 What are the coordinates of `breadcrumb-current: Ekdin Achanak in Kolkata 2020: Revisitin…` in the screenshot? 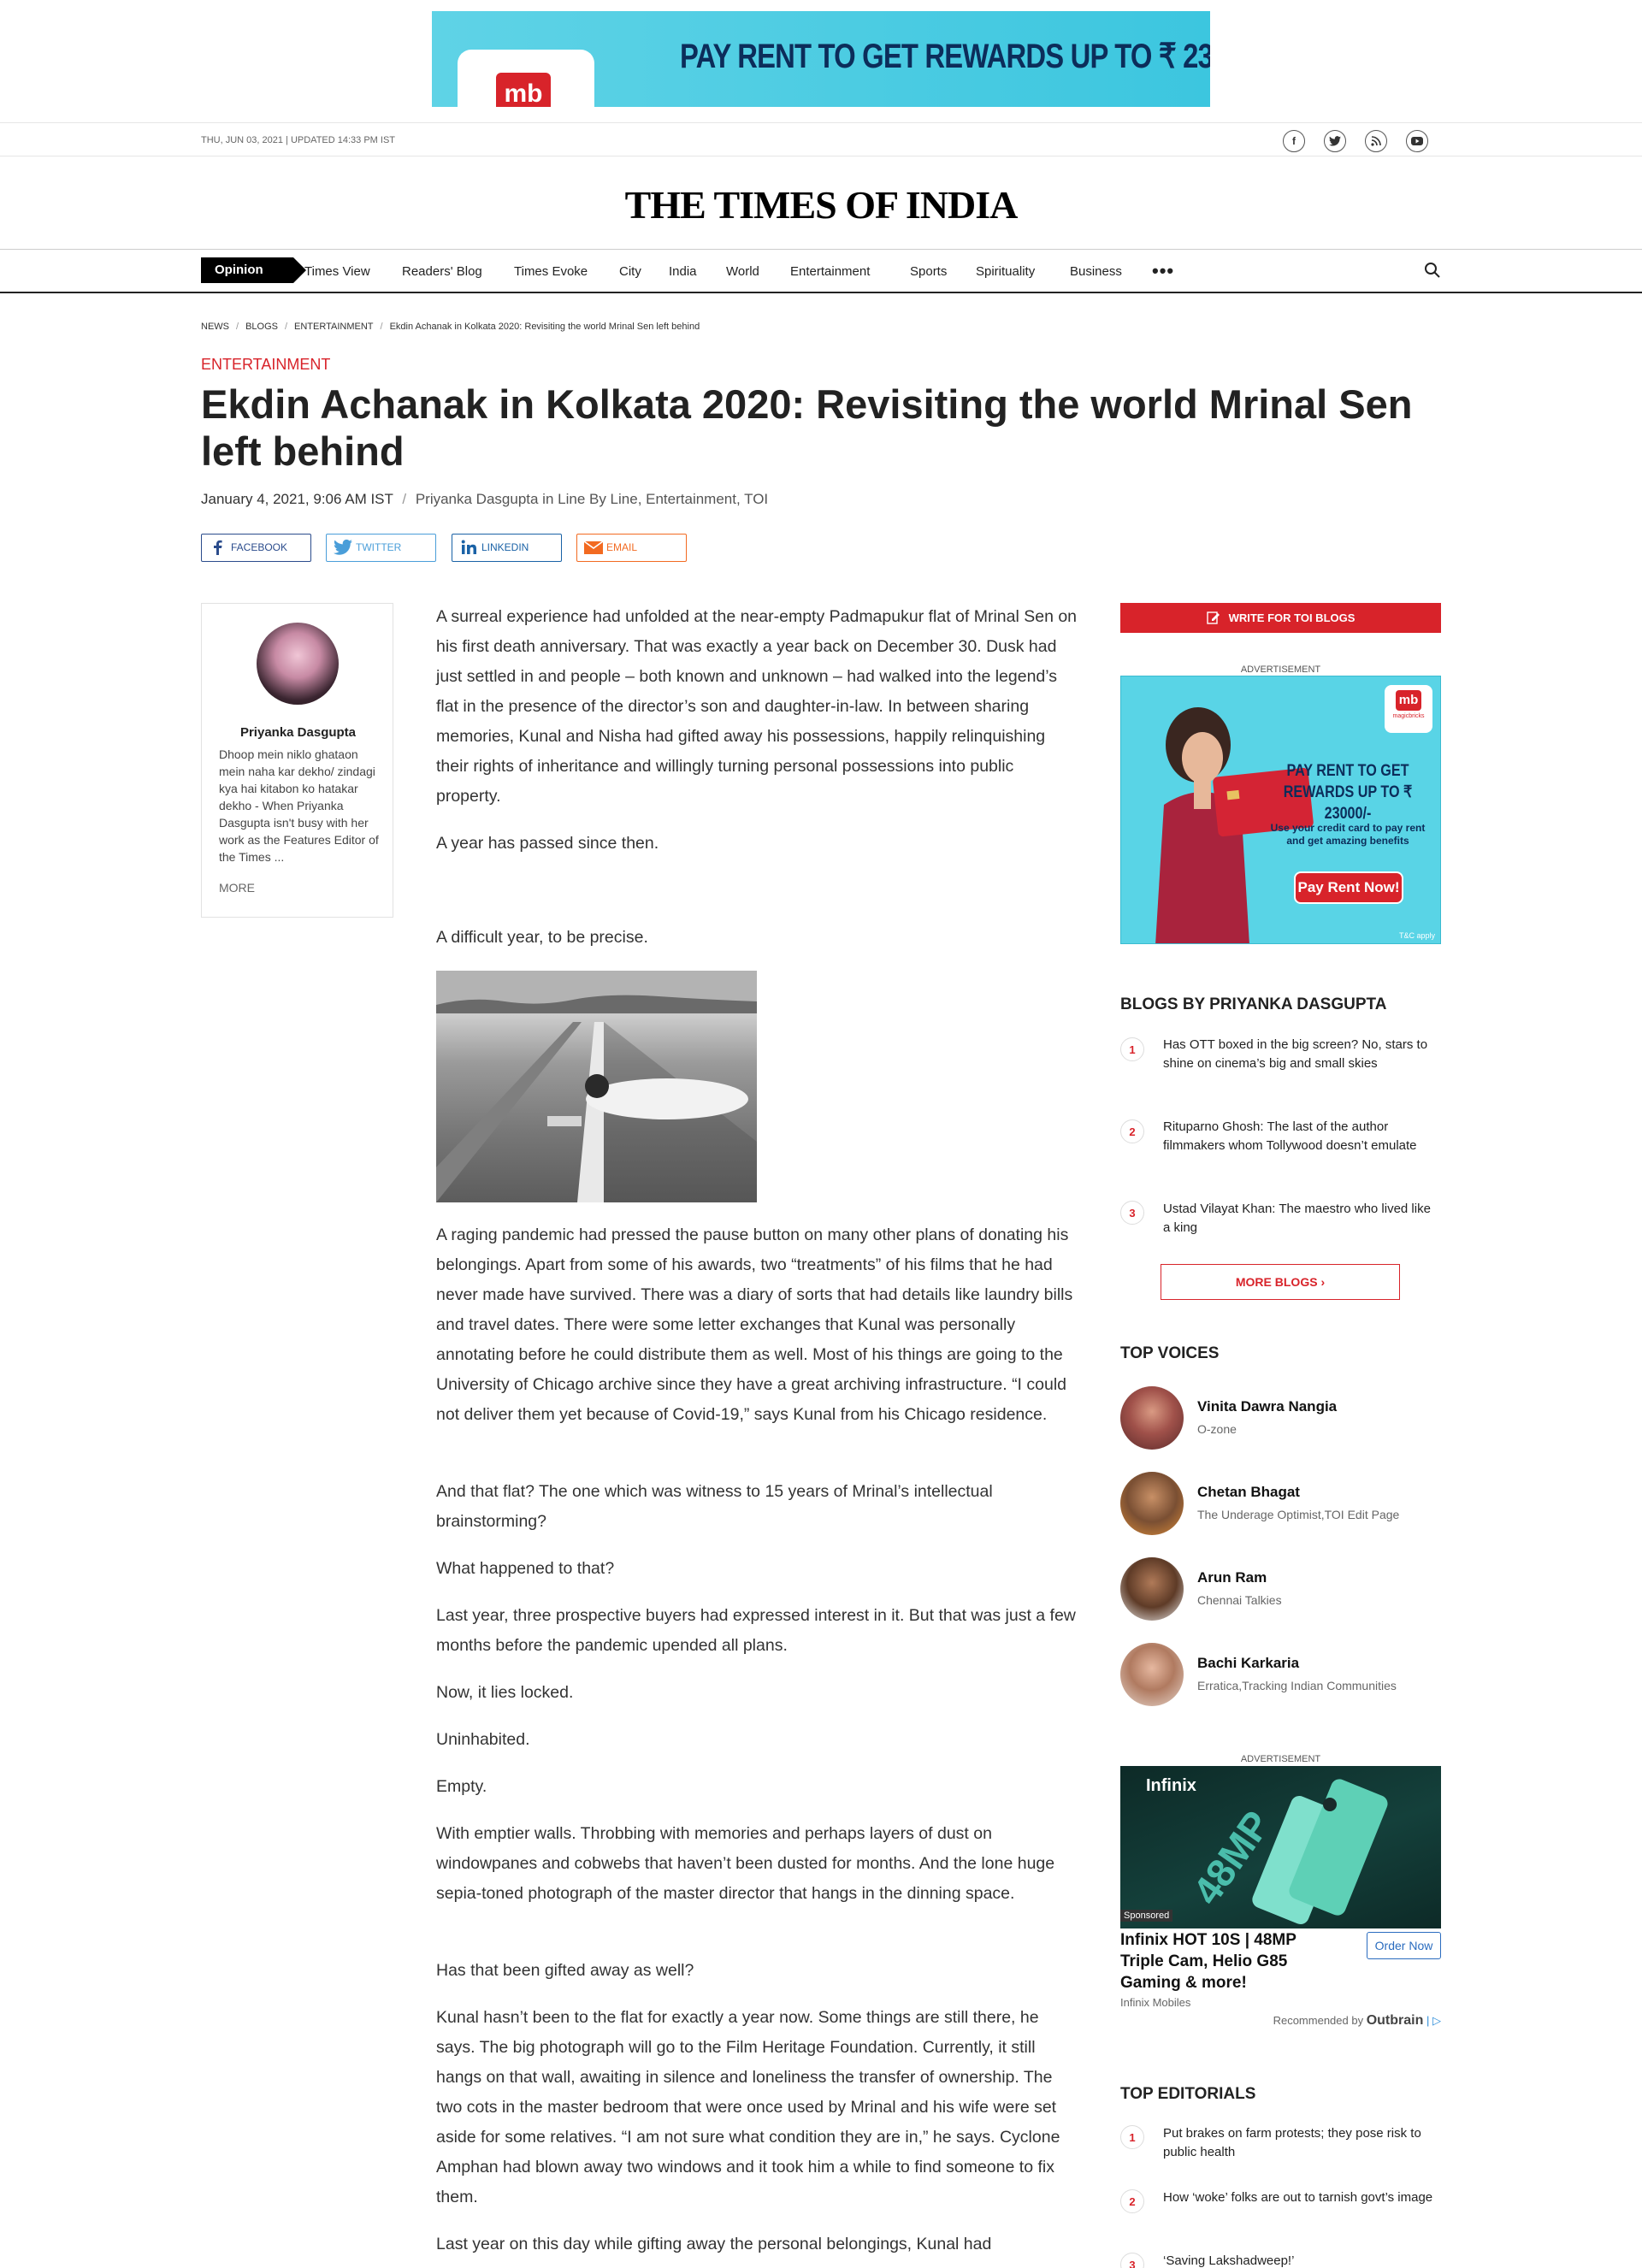 It's located at (544, 327).